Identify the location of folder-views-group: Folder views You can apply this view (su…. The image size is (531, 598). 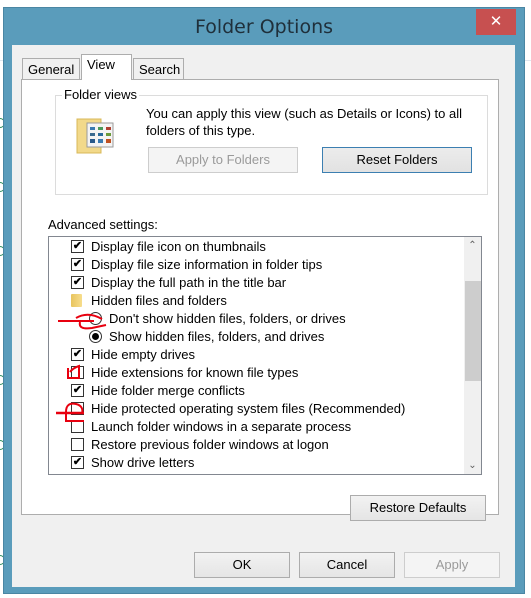
(271, 141).